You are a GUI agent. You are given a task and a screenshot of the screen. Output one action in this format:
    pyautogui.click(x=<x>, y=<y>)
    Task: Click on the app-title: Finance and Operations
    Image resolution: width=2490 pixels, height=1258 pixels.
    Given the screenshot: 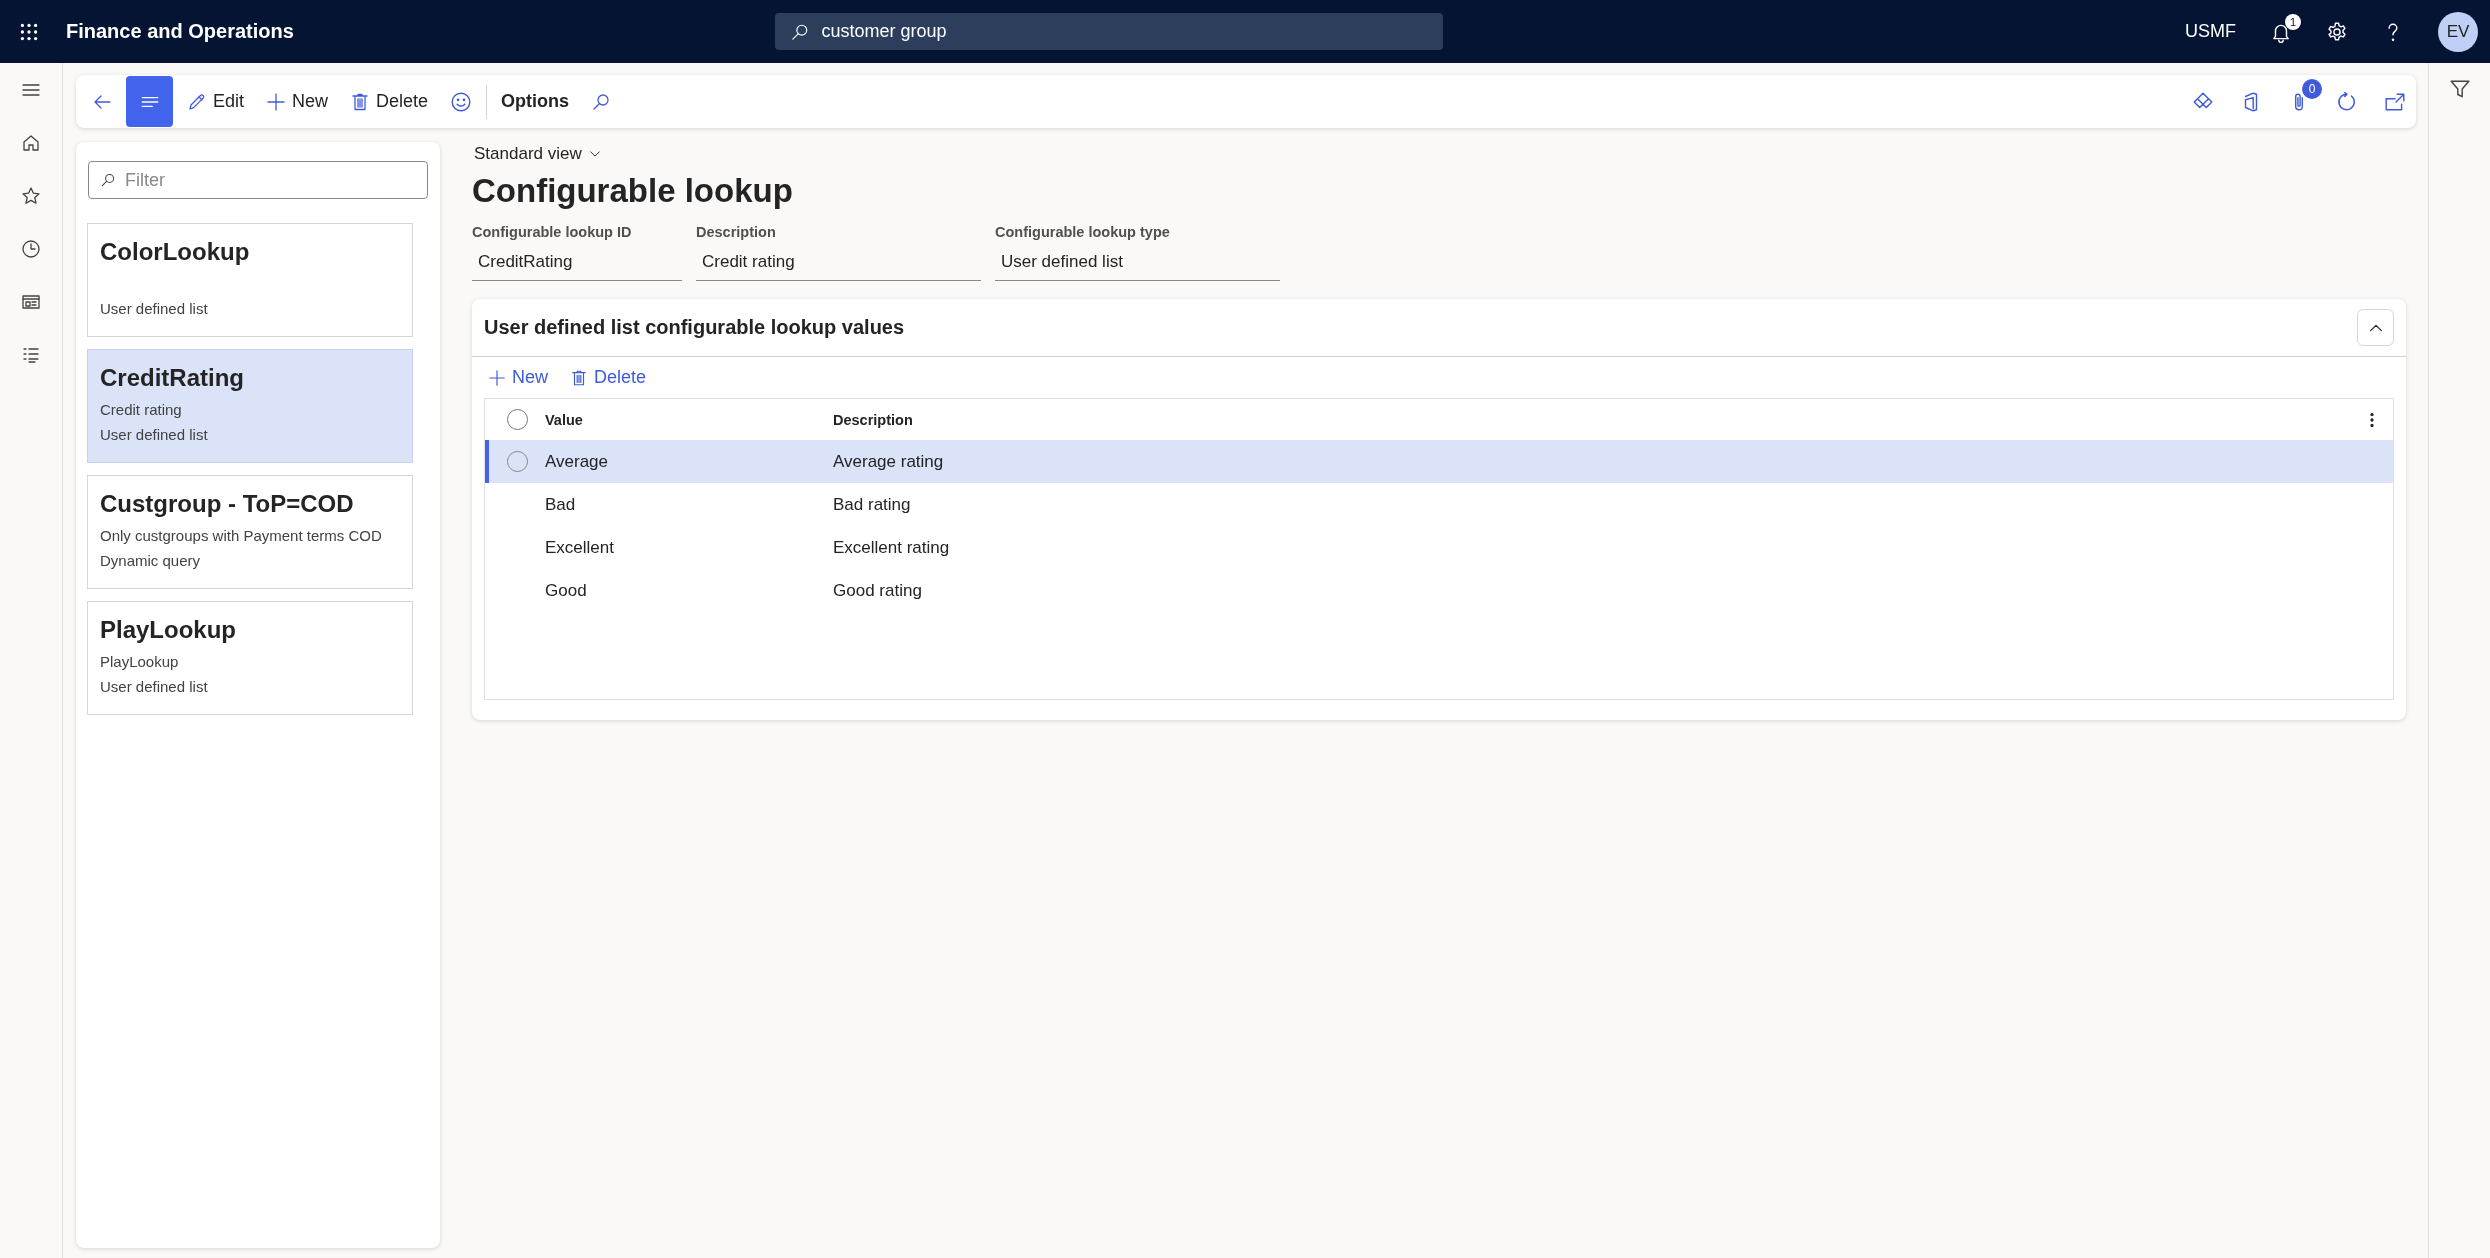 What is the action you would take?
    pyautogui.click(x=180, y=31)
    